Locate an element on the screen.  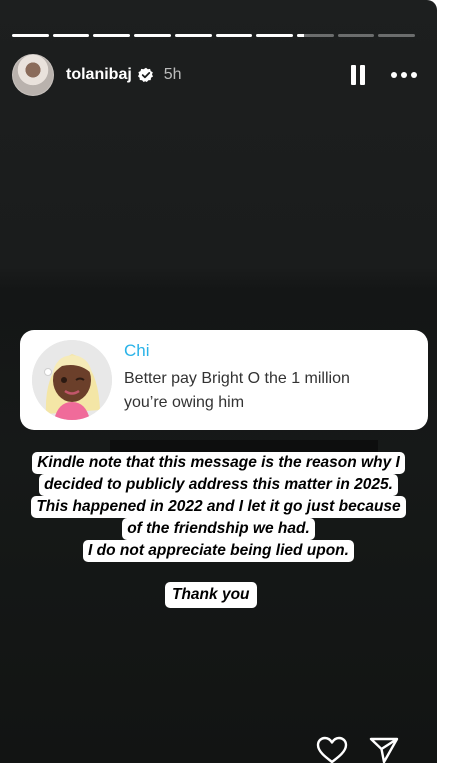
bitmoji-avatar-icon is located at coordinates (72, 380).